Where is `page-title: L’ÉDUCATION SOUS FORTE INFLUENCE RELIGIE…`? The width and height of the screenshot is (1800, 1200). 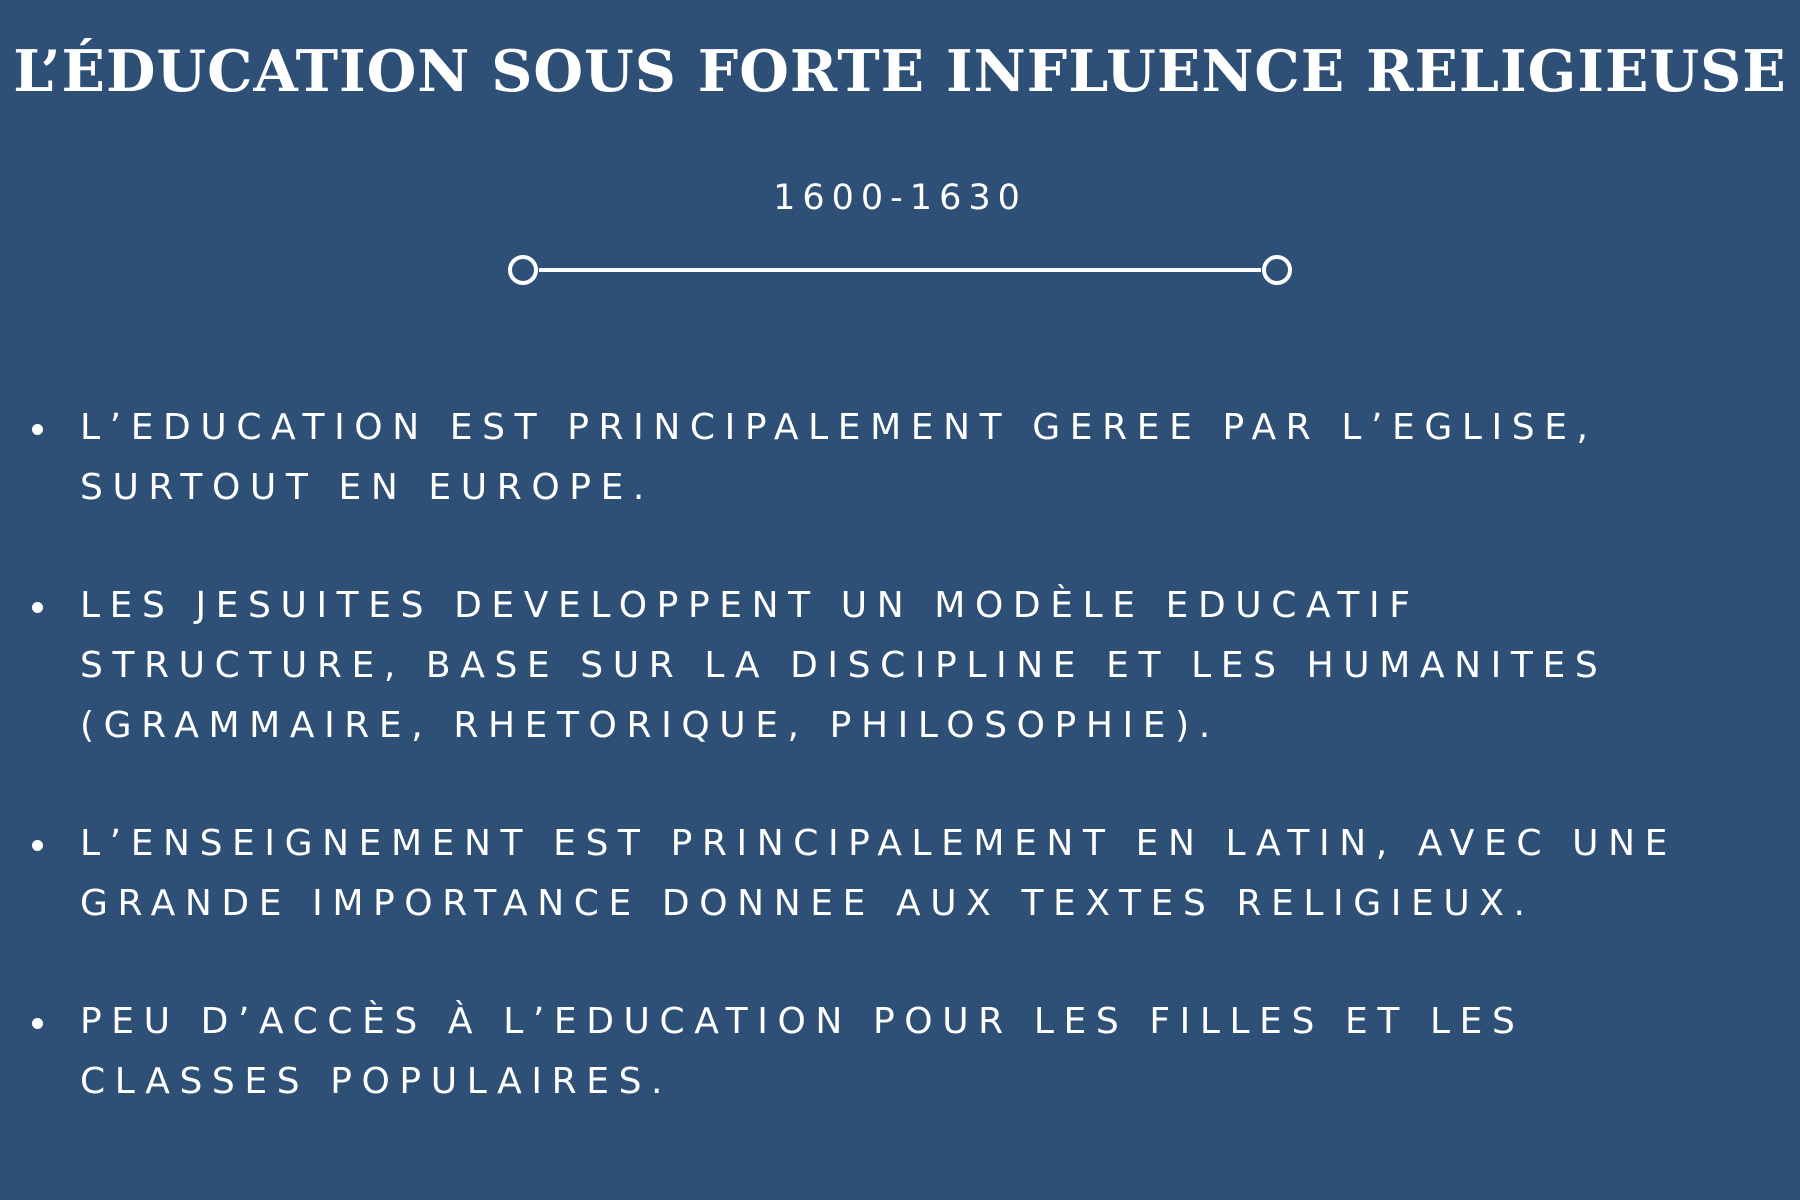 page-title: L’ÉDUCATION SOUS FORTE INFLUENCE RELIGIE… is located at coordinates (900, 71).